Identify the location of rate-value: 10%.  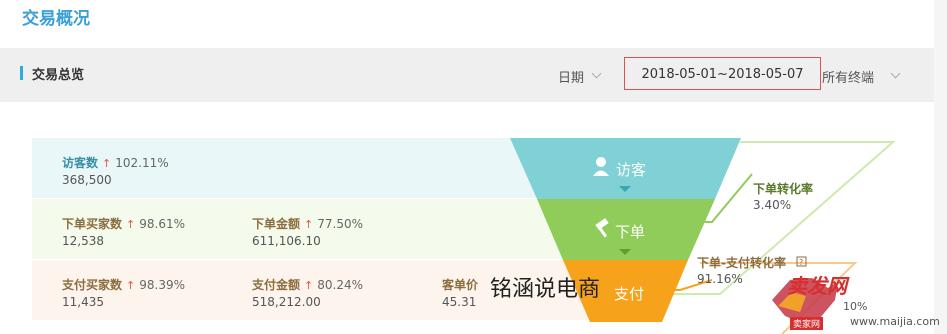
(855, 306).